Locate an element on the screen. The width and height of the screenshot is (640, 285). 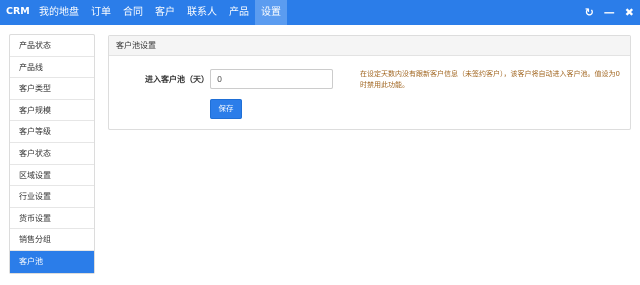
sidebar-item-region-settings: 区域设置 is located at coordinates (52, 176).